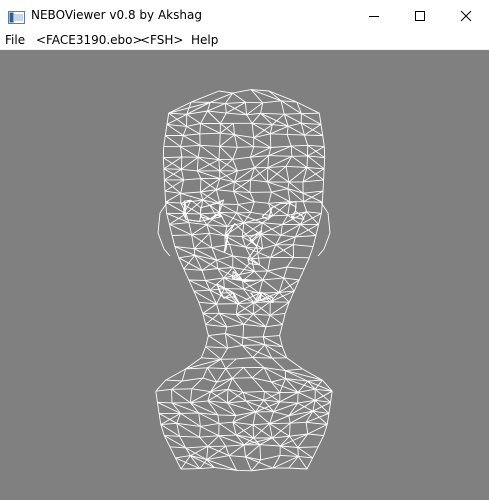 The height and width of the screenshot is (500, 489). What do you see at coordinates (116, 15) in the screenshot?
I see `window-title: NEBOViewer v0.8 by Akshag` at bounding box center [116, 15].